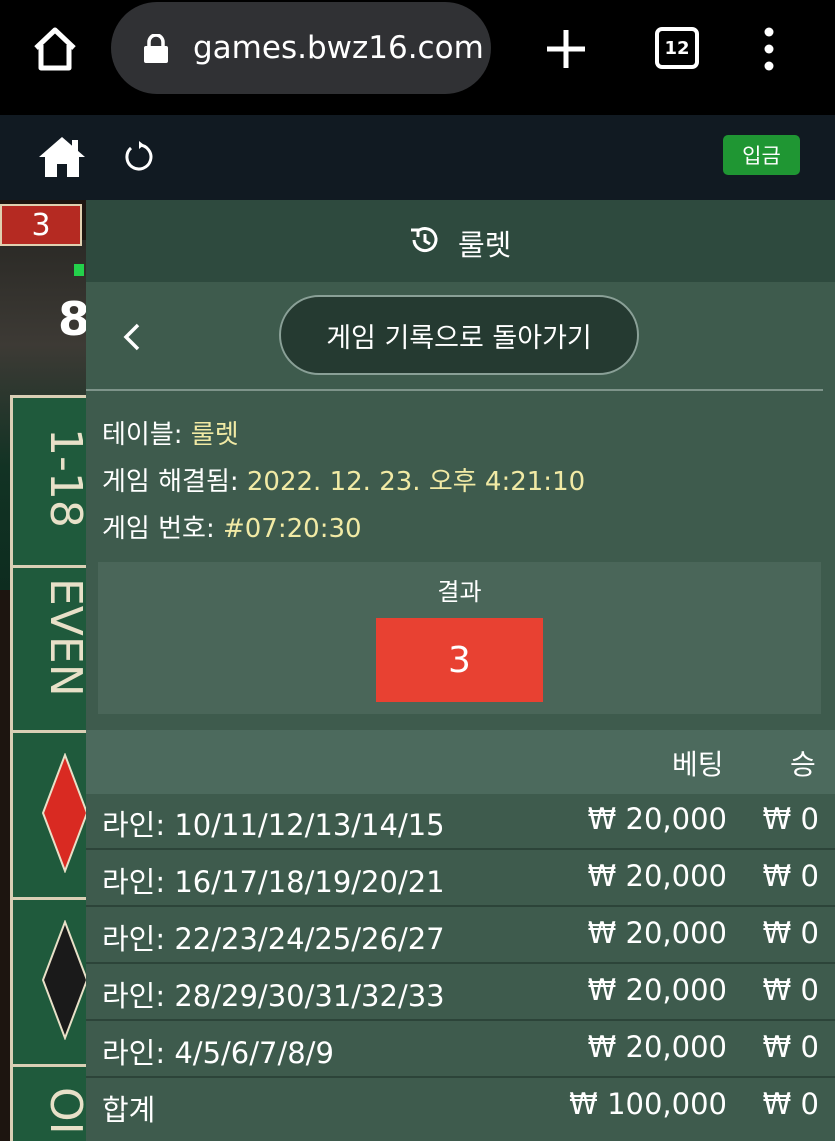 The width and height of the screenshot is (835, 1141). What do you see at coordinates (566, 49) in the screenshot?
I see `new-tab-icon` at bounding box center [566, 49].